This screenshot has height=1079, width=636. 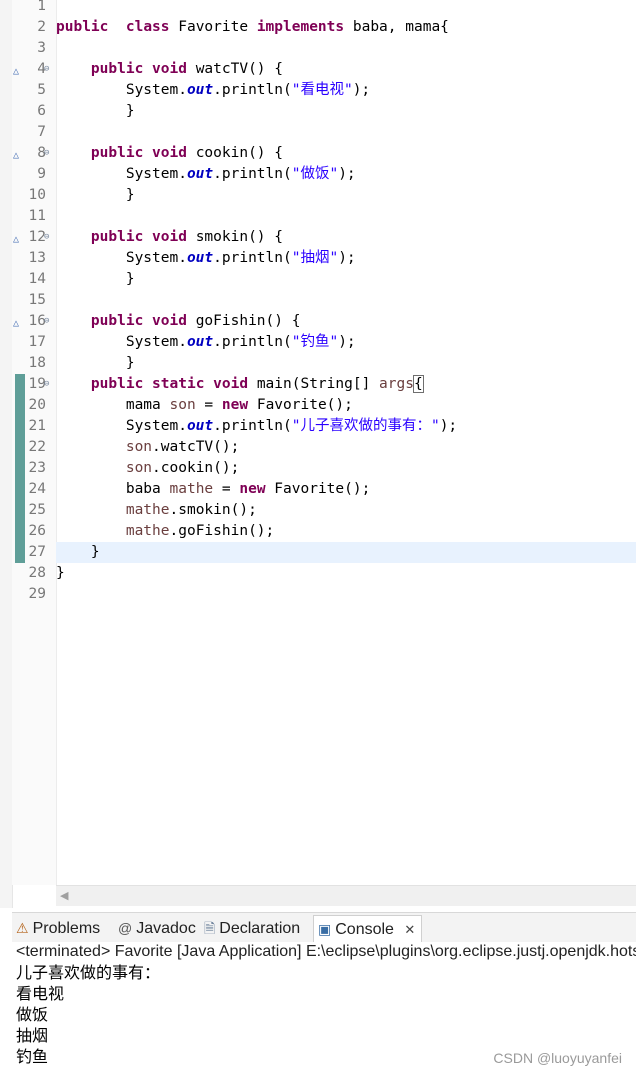 I want to click on javadoc-icon: @, so click(x=125, y=928).